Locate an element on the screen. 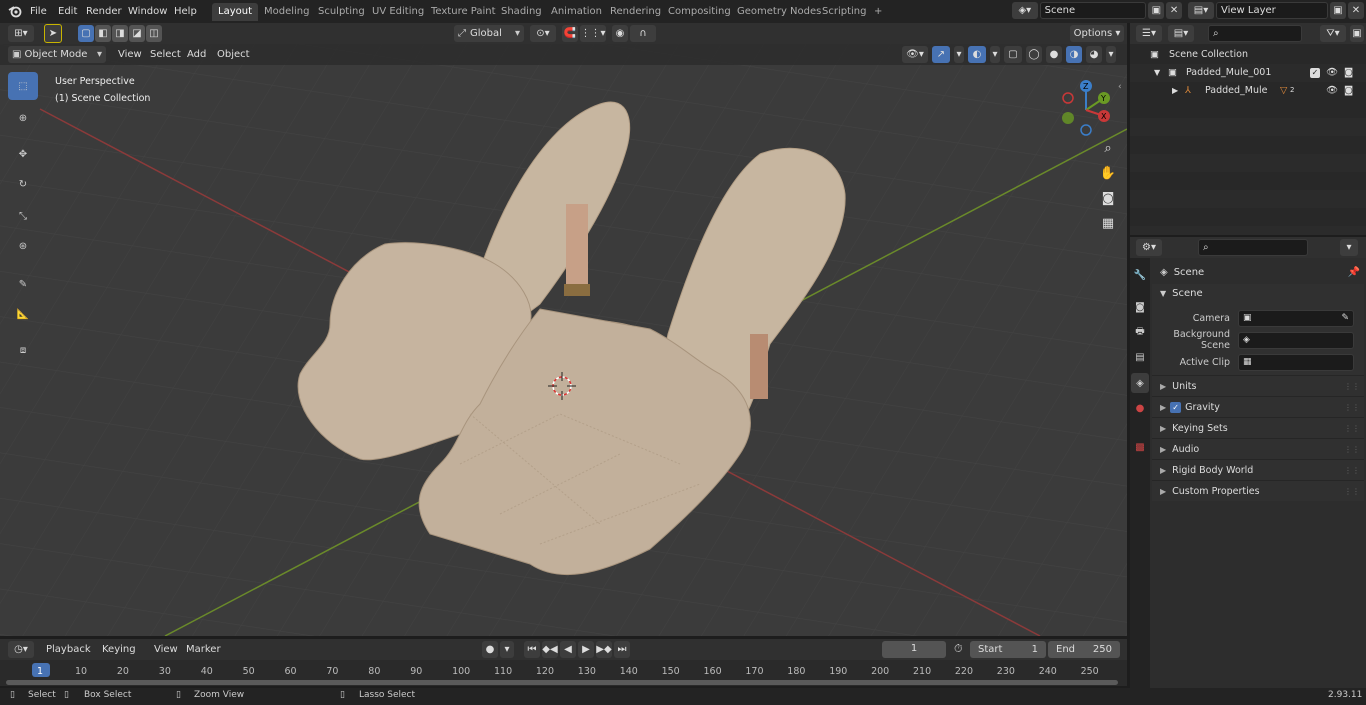 This screenshot has width=1366, height=705. shading-dropdown-icon: ▾ is located at coordinates (1111, 54).